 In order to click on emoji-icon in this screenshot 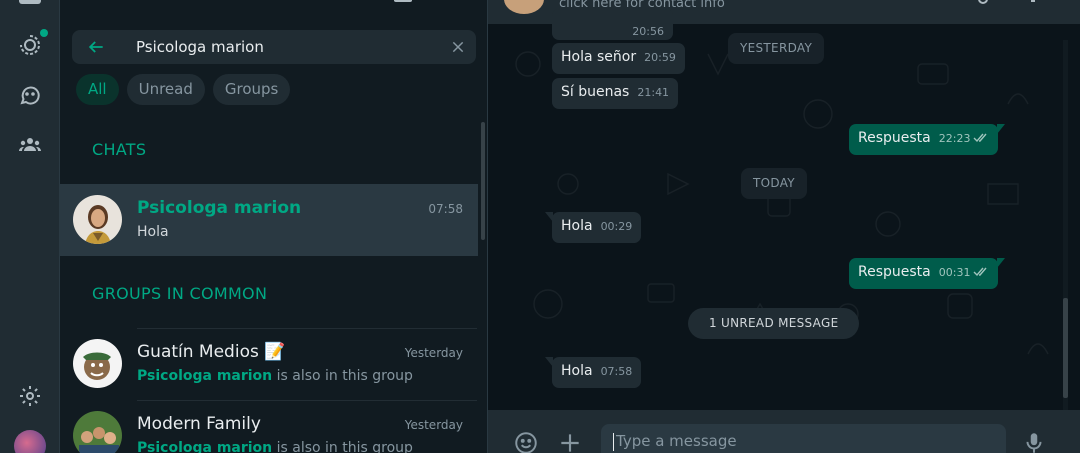, I will do `click(526, 441)`.